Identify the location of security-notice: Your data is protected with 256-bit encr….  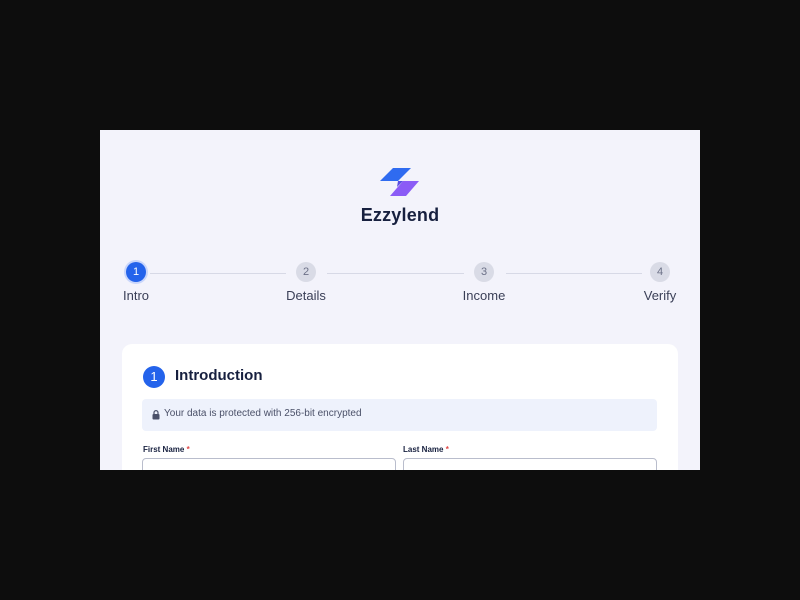
(399, 415).